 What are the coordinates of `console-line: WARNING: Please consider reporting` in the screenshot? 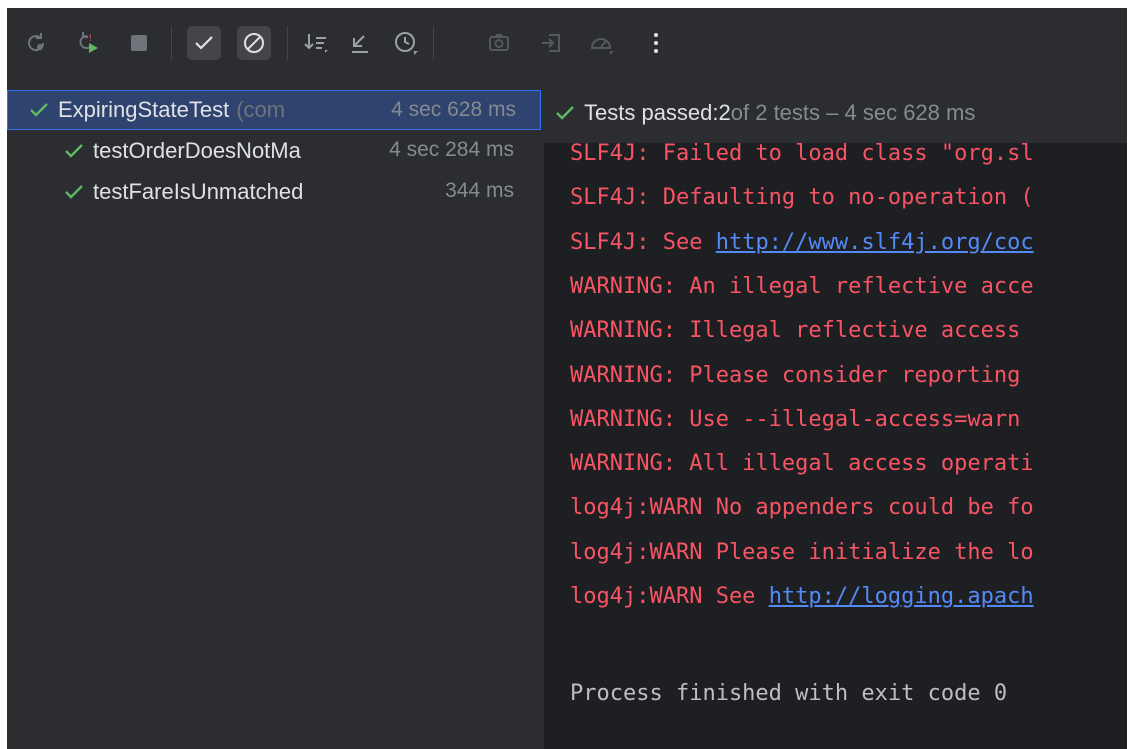 It's located at (802, 376).